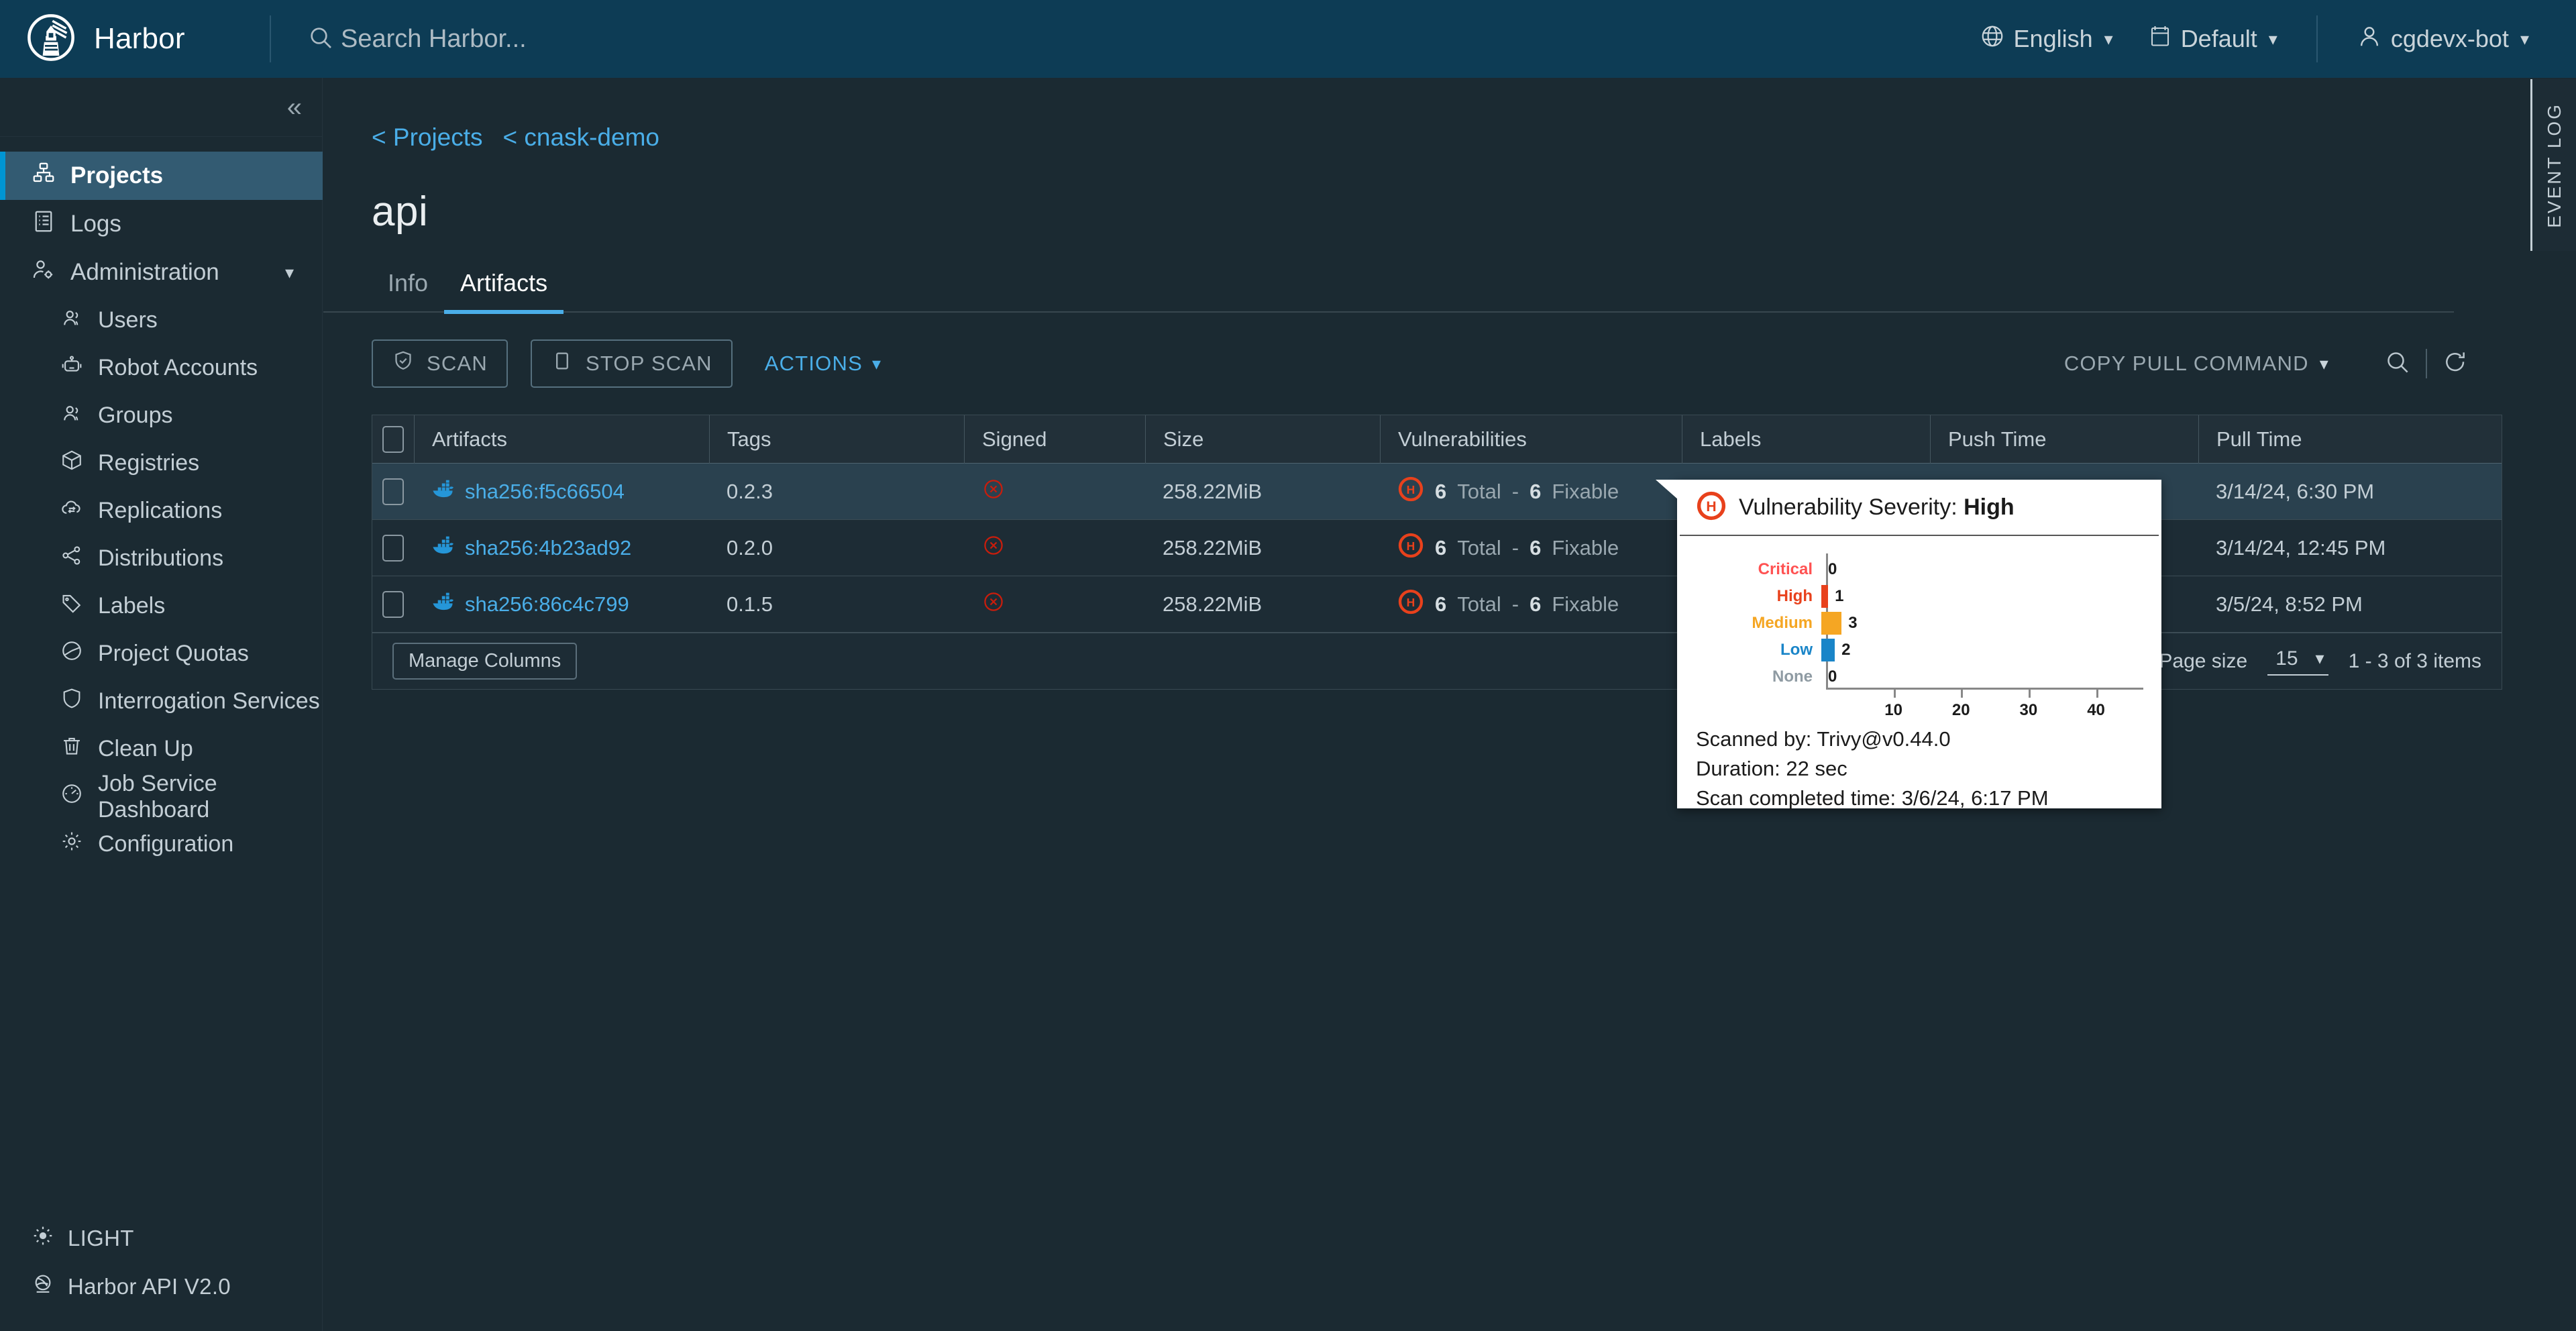 Image resolution: width=2576 pixels, height=1331 pixels. What do you see at coordinates (408, 288) in the screenshot?
I see `tab-info: Info` at bounding box center [408, 288].